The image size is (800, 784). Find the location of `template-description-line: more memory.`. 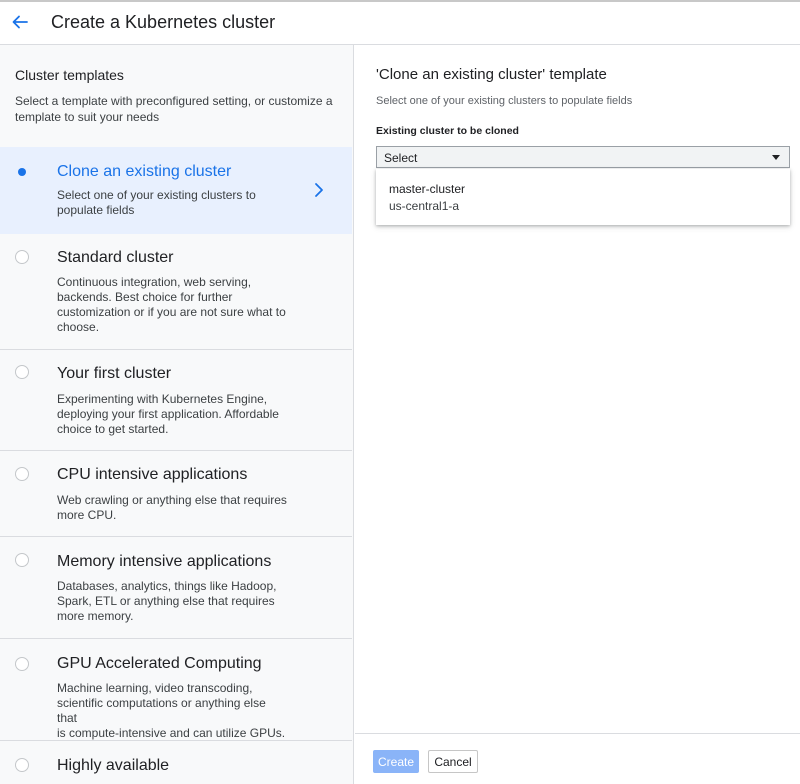

template-description-line: more memory. is located at coordinates (95, 616).